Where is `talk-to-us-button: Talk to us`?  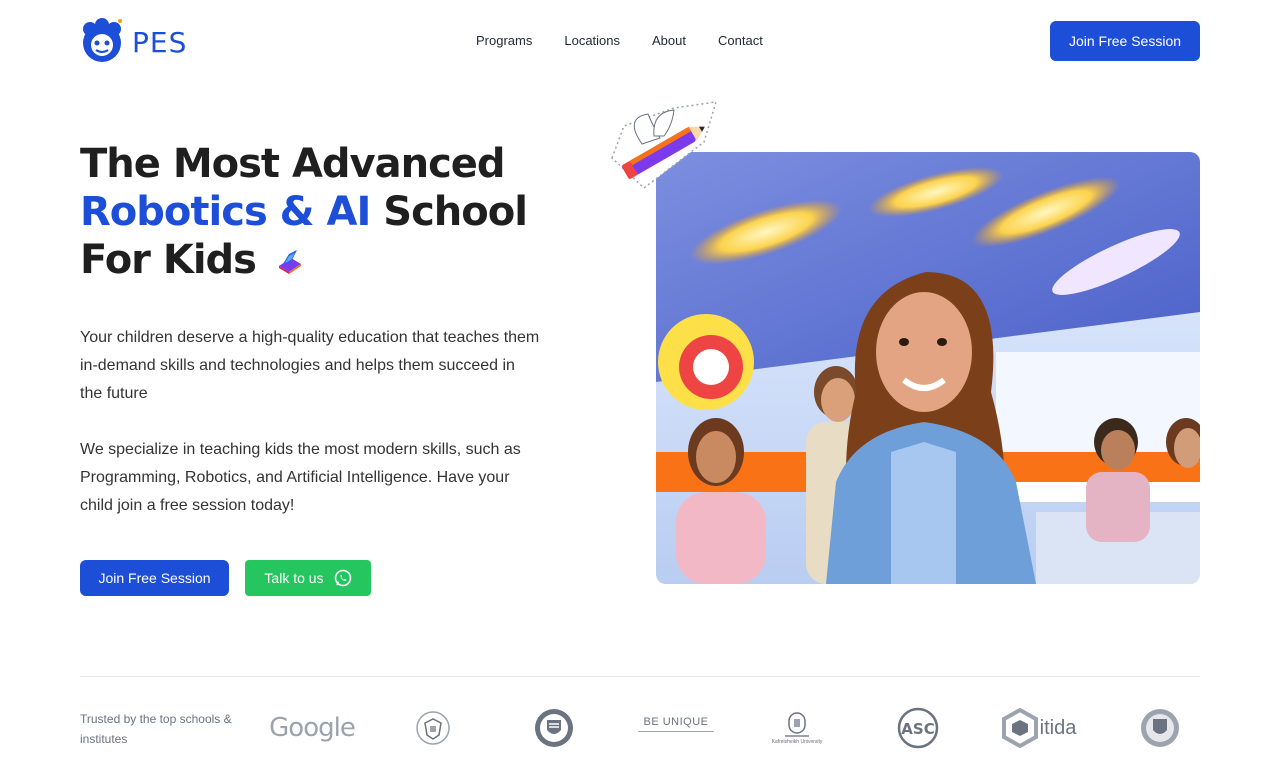
talk-to-us-button: Talk to us is located at coordinates (308, 578).